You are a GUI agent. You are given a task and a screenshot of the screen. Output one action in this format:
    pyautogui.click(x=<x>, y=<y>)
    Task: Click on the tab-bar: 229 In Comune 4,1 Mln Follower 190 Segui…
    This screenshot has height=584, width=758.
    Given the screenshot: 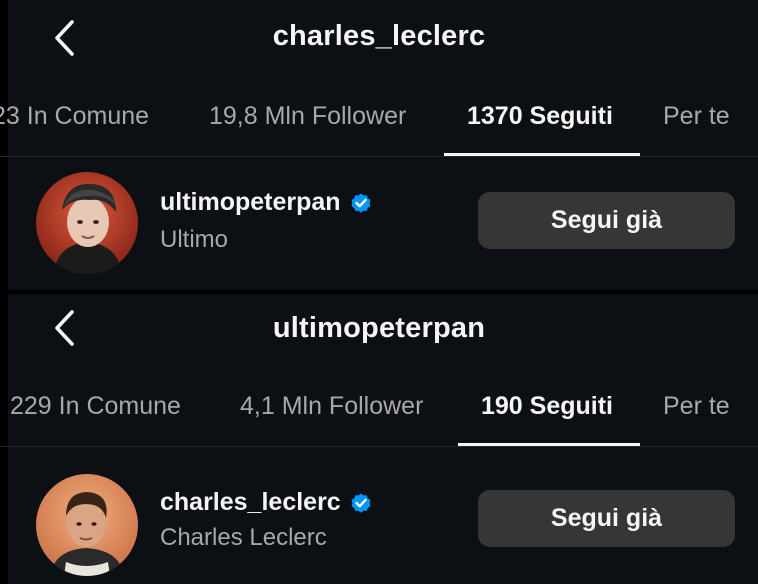 What is the action you would take?
    pyautogui.click(x=379, y=411)
    